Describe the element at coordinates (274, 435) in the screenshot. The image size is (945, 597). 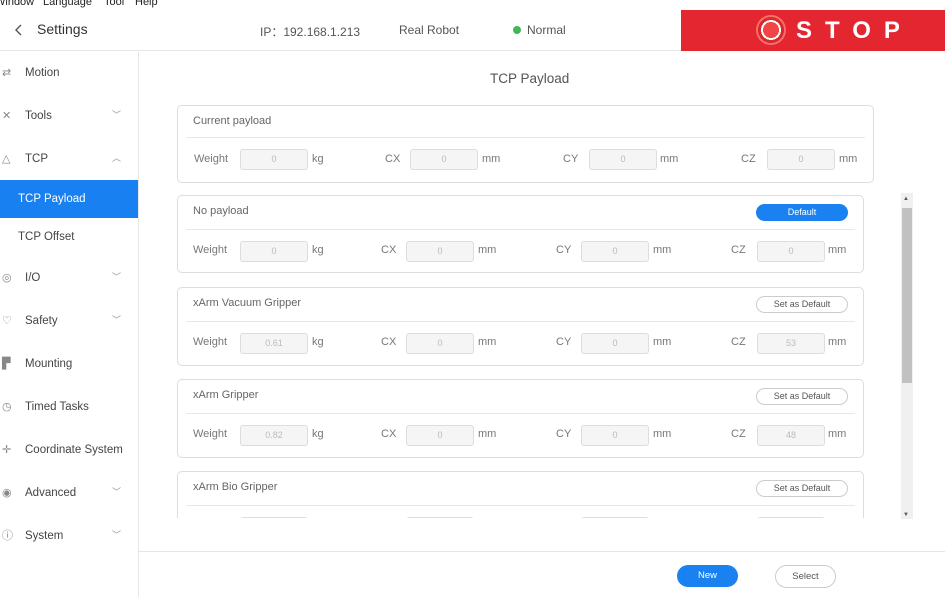
I see `weight-input: 0.82` at that location.